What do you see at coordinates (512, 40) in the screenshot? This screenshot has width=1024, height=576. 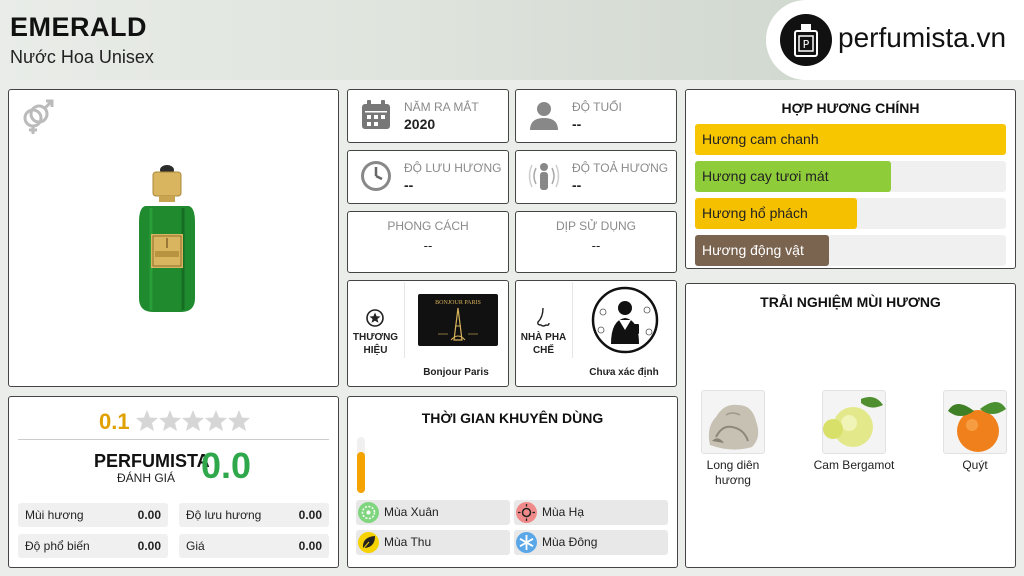 I see `header: EMERALD Nước Hoa Unisex P perfumista.vn` at bounding box center [512, 40].